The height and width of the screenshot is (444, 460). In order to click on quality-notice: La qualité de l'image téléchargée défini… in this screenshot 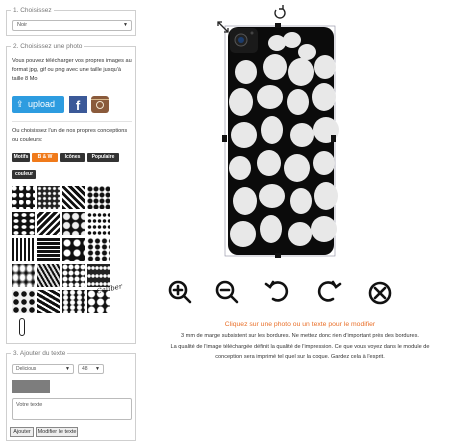, I will do `click(300, 347)`.